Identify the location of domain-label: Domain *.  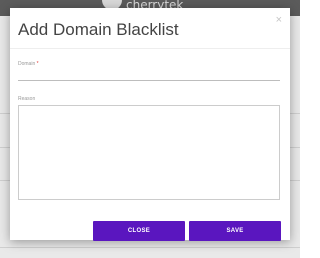
(28, 64).